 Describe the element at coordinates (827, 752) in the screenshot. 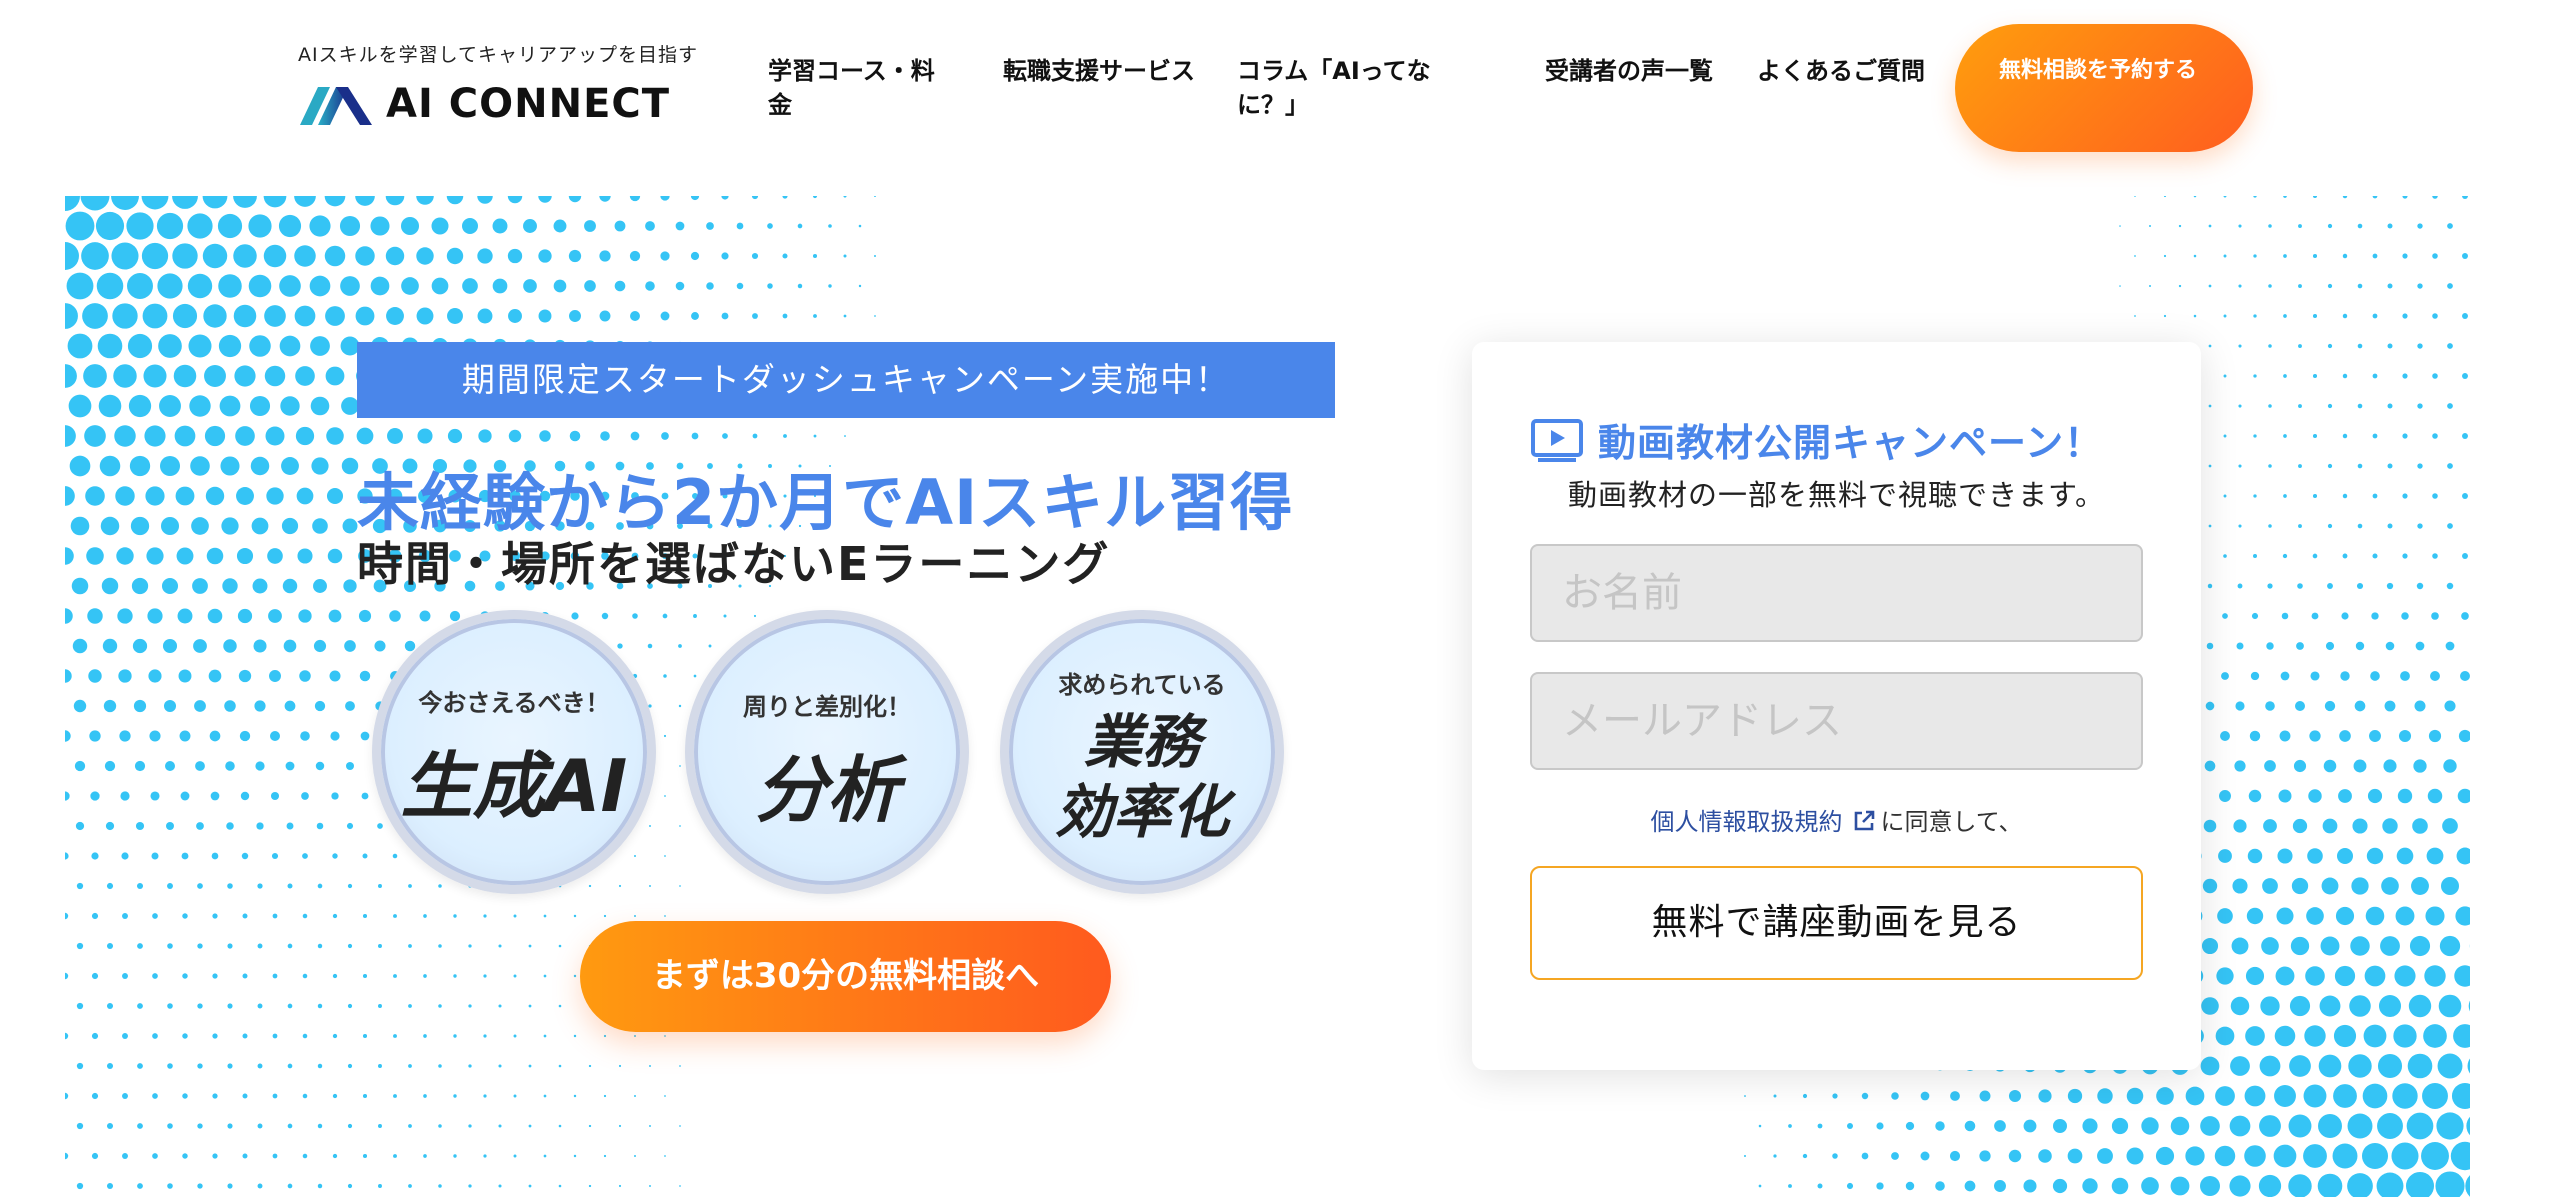

I see `badge-analysis: 周りと差別化！ 分析` at that location.